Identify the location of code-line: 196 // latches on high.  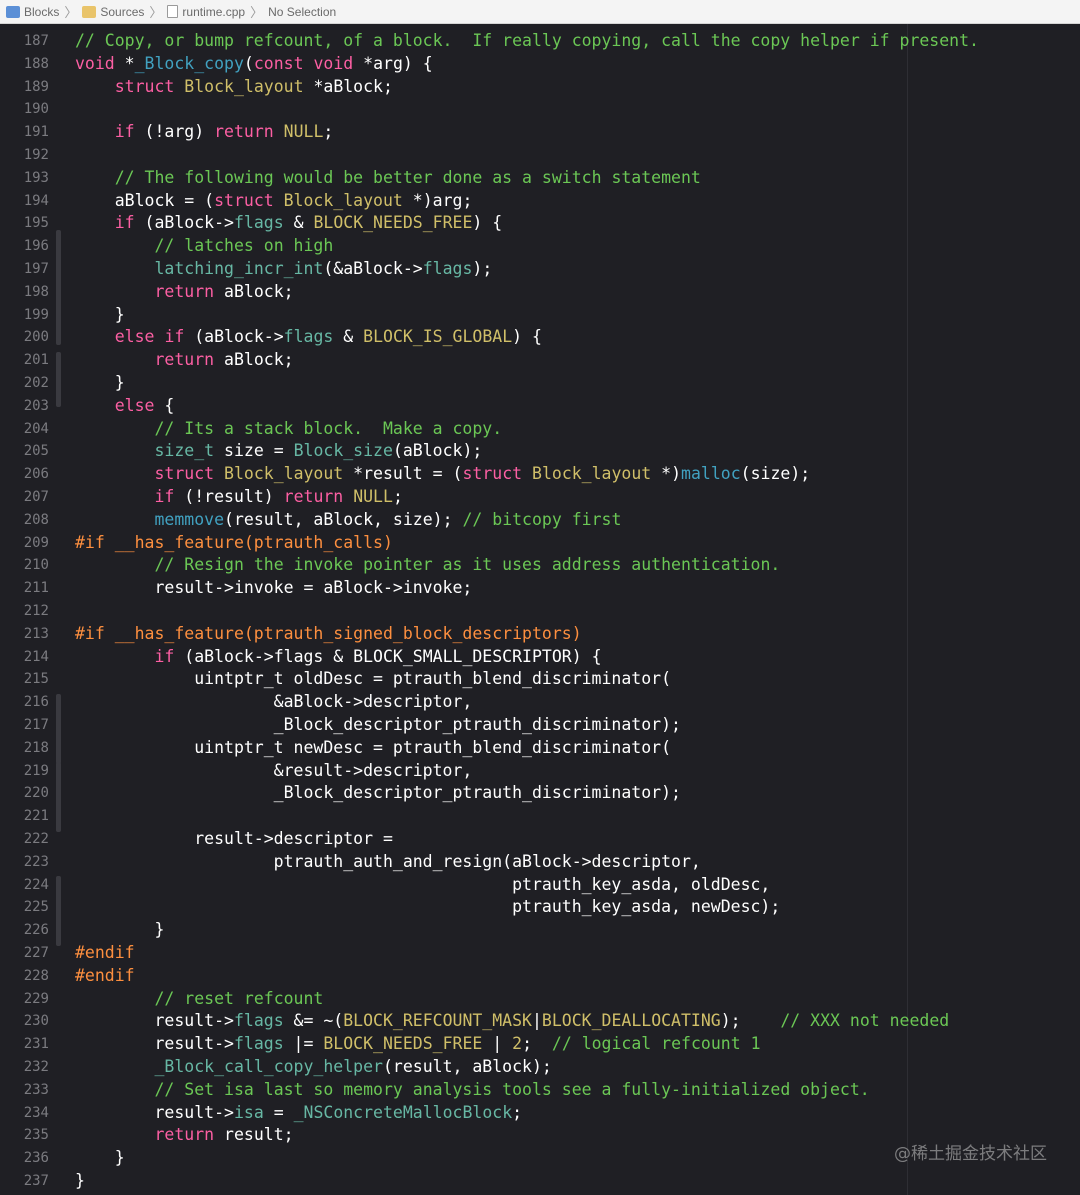
(540, 246).